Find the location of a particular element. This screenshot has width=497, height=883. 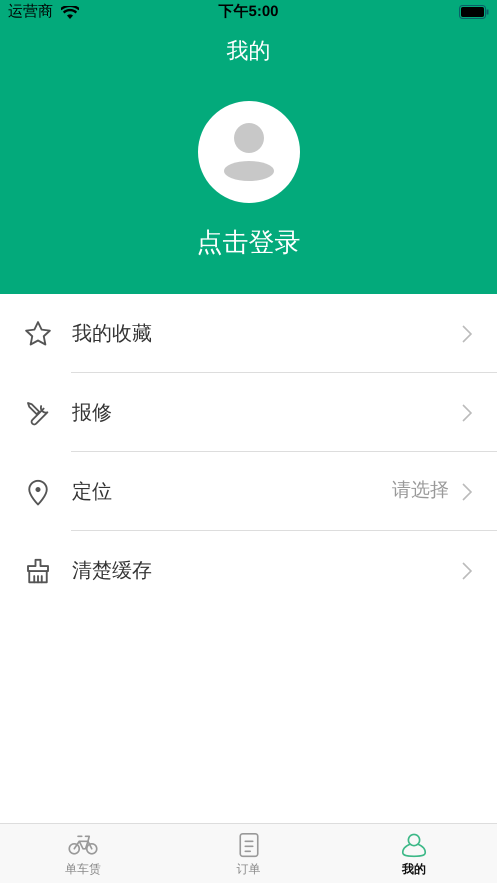

clock-time: 下午5:00 is located at coordinates (248, 12).